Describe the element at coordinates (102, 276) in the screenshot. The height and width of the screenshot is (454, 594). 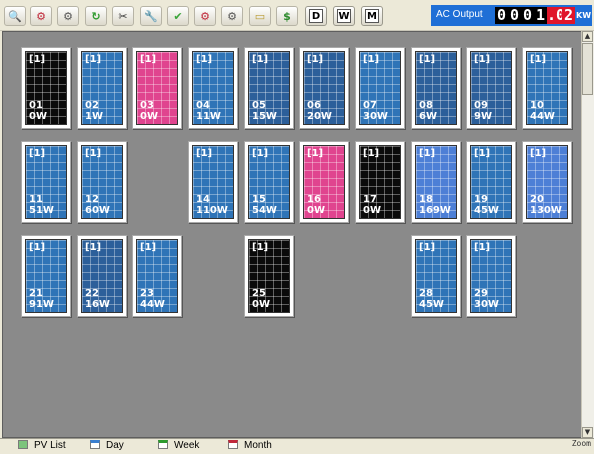
I see `pv-panel-tile: [1] 22 16W` at that location.